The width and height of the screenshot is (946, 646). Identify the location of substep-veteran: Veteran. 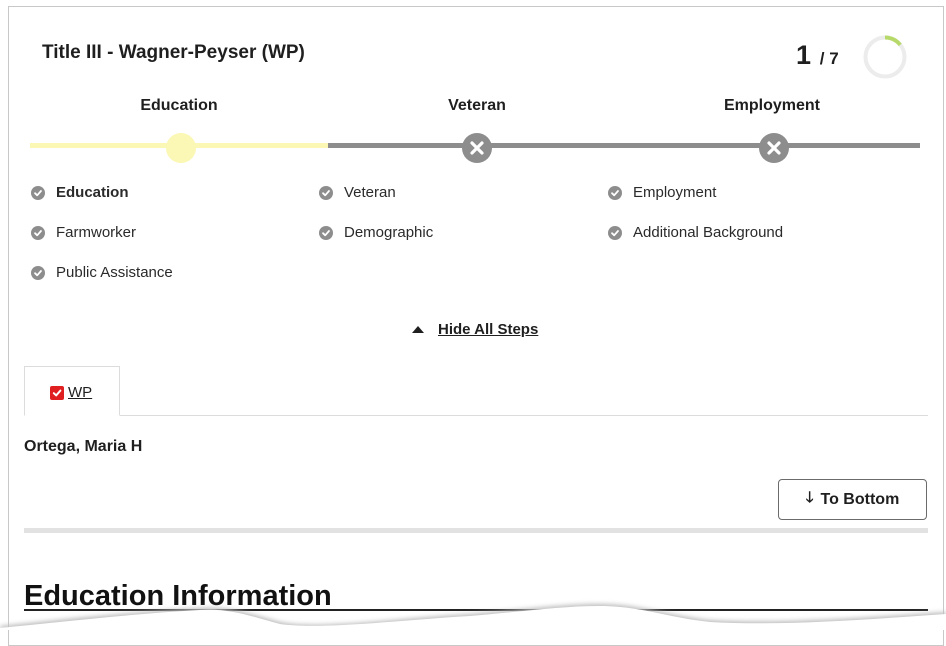
(357, 192).